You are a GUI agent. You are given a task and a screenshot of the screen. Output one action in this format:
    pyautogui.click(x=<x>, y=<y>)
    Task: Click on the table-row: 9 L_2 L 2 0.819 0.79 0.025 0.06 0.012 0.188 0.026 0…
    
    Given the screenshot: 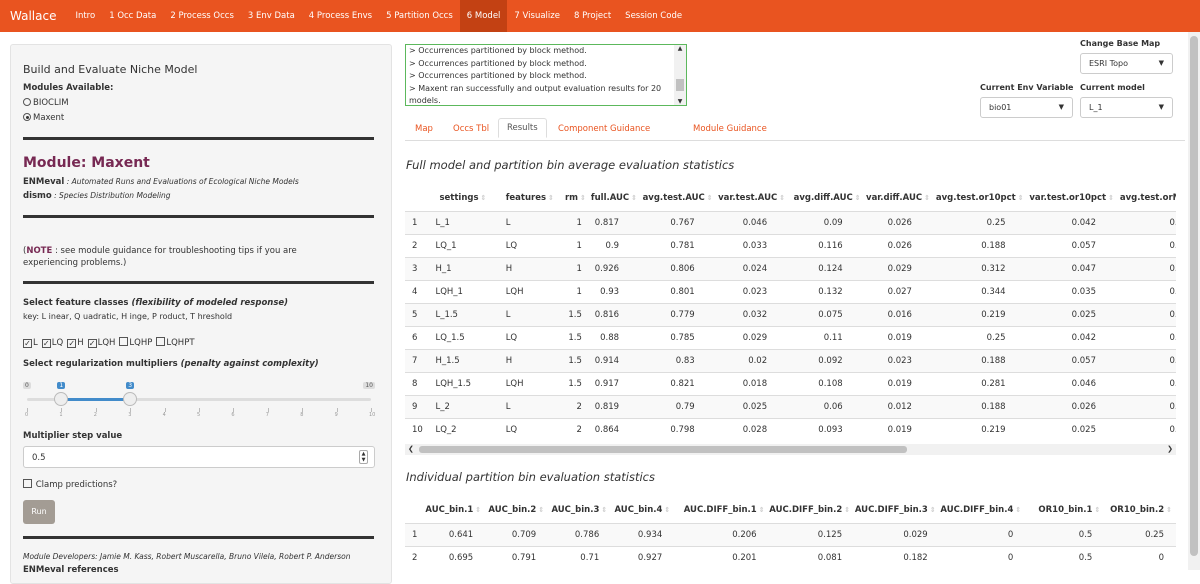 What is the action you would take?
    pyautogui.click(x=790, y=406)
    